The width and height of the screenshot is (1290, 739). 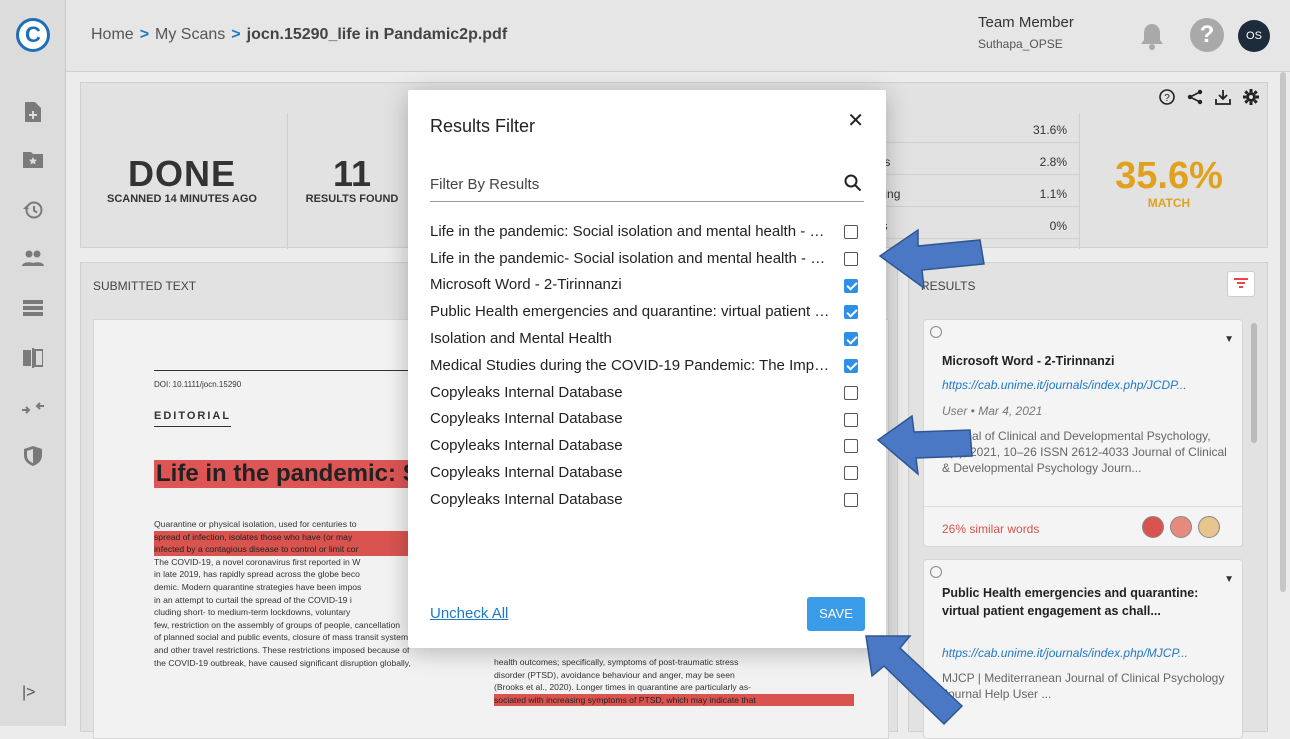 What do you see at coordinates (190, 34) in the screenshot?
I see `breadcrumb-my-scans: My Scans` at bounding box center [190, 34].